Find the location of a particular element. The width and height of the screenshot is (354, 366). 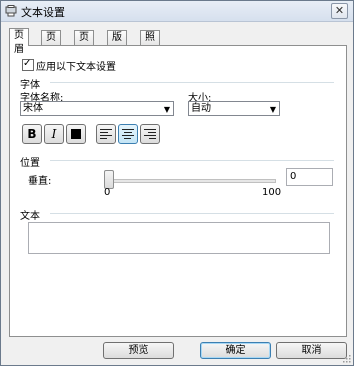

vertical-slider-track is located at coordinates (192, 181).